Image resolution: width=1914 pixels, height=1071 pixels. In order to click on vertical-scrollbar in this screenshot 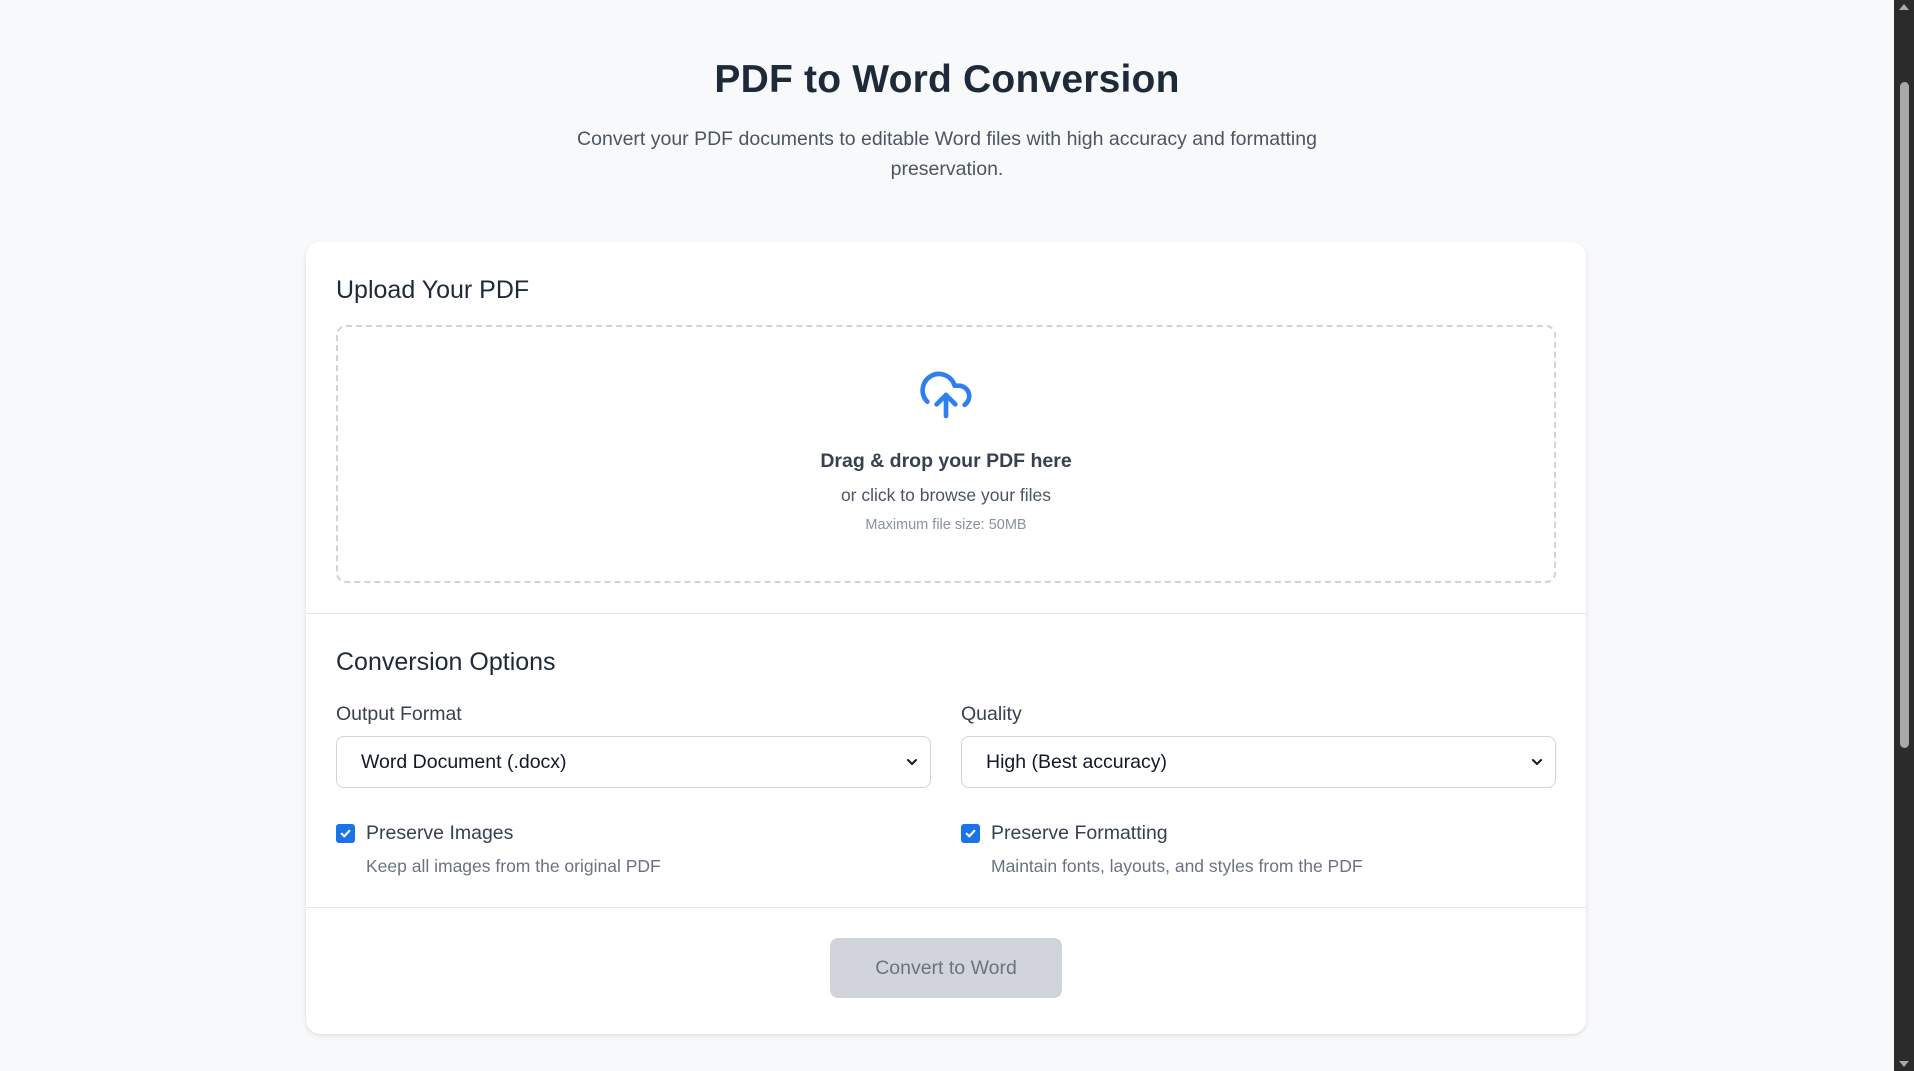, I will do `click(1904, 535)`.